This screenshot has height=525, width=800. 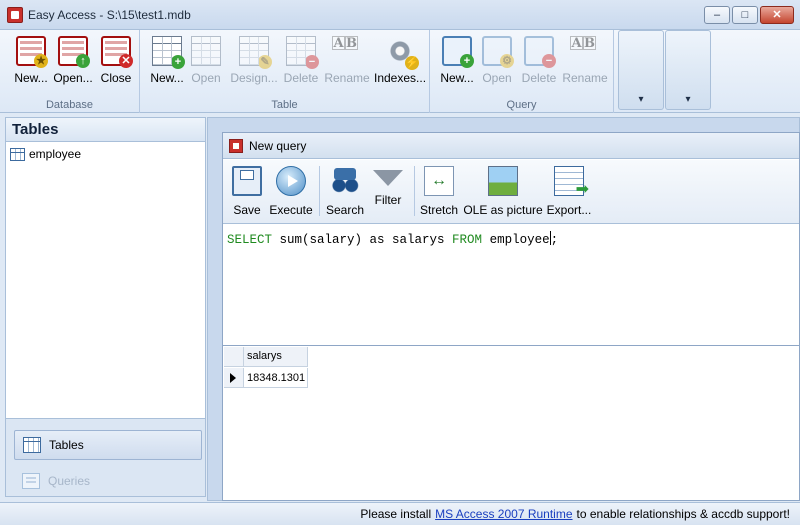 I want to click on query-window-titlebar: New query, so click(x=511, y=146).